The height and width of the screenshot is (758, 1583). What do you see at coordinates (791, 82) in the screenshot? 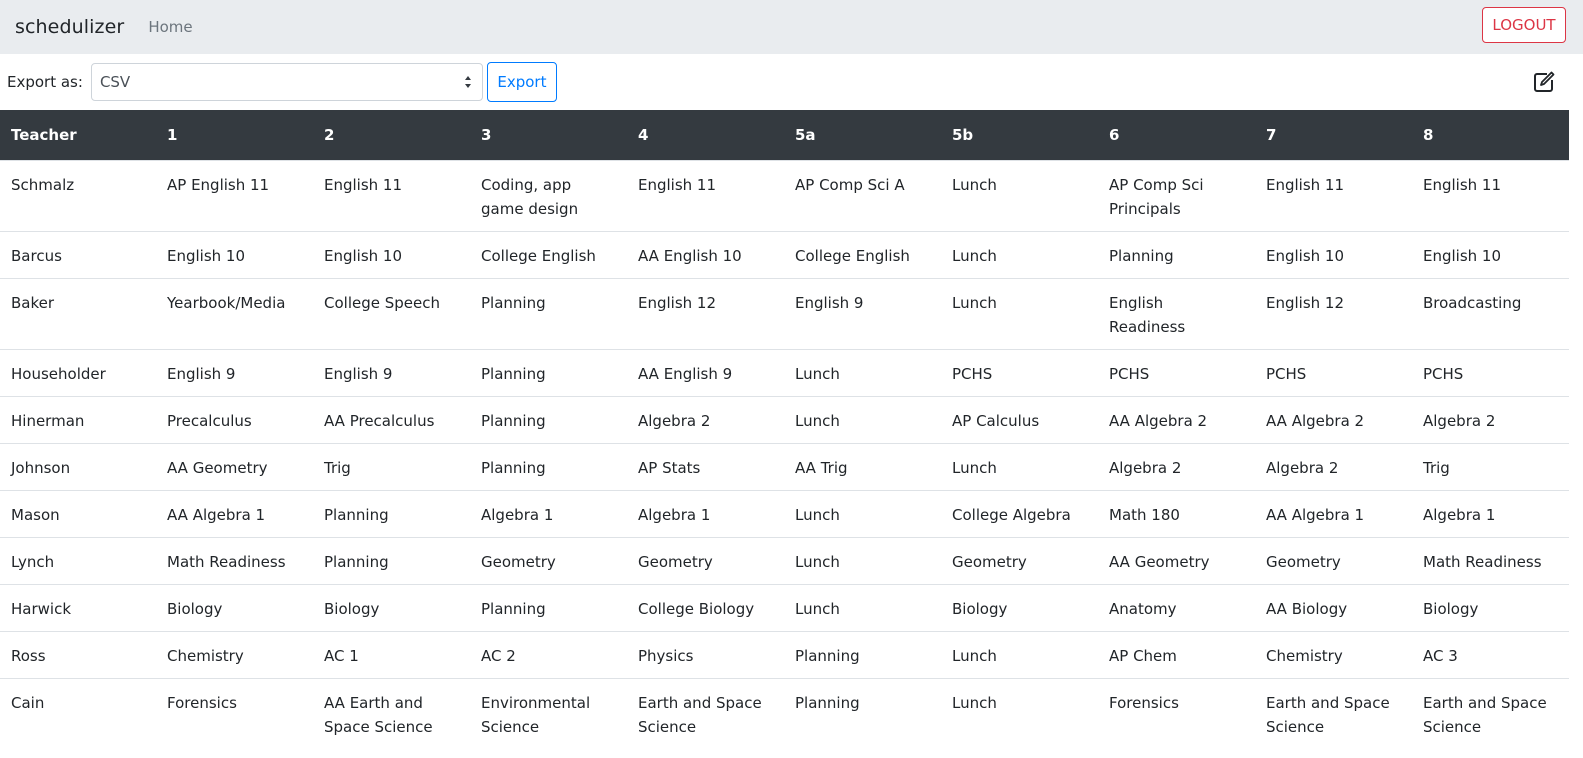
I see `export-toolbar: Export as: CSV Export` at bounding box center [791, 82].